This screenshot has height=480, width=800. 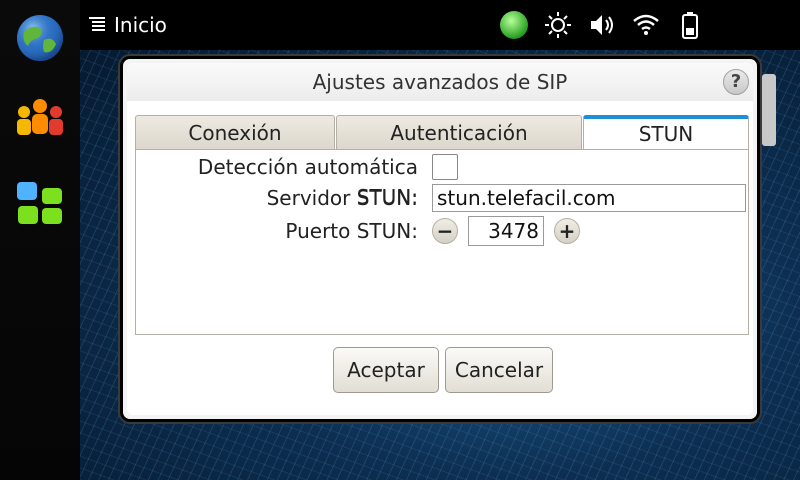 What do you see at coordinates (558, 25) in the screenshot?
I see `brightness-icon` at bounding box center [558, 25].